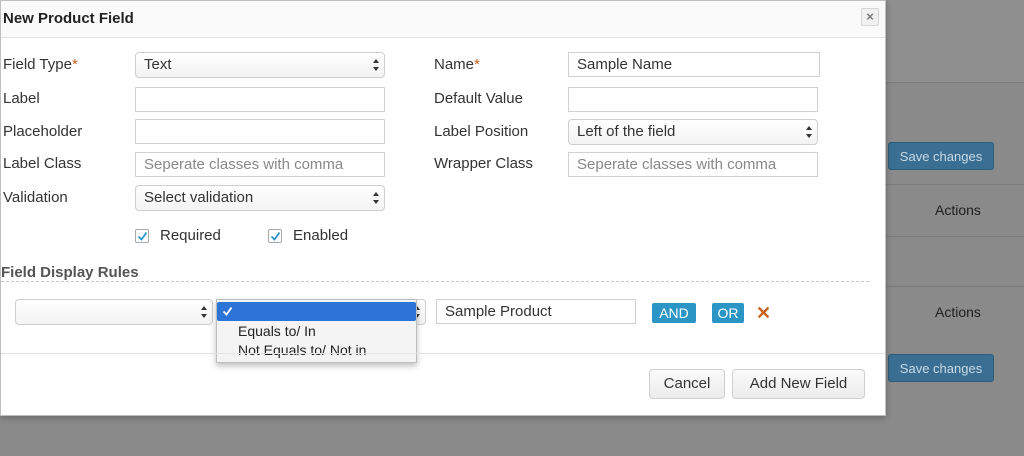  I want to click on actions-column-footer: Actions, so click(958, 312).